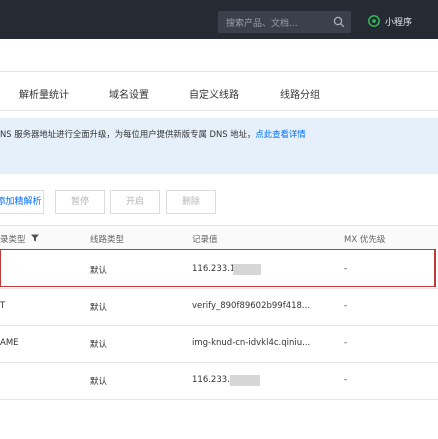 This screenshot has height=439, width=438. Describe the element at coordinates (205, 240) in the screenshot. I see `column-record-value: 记录值` at that location.